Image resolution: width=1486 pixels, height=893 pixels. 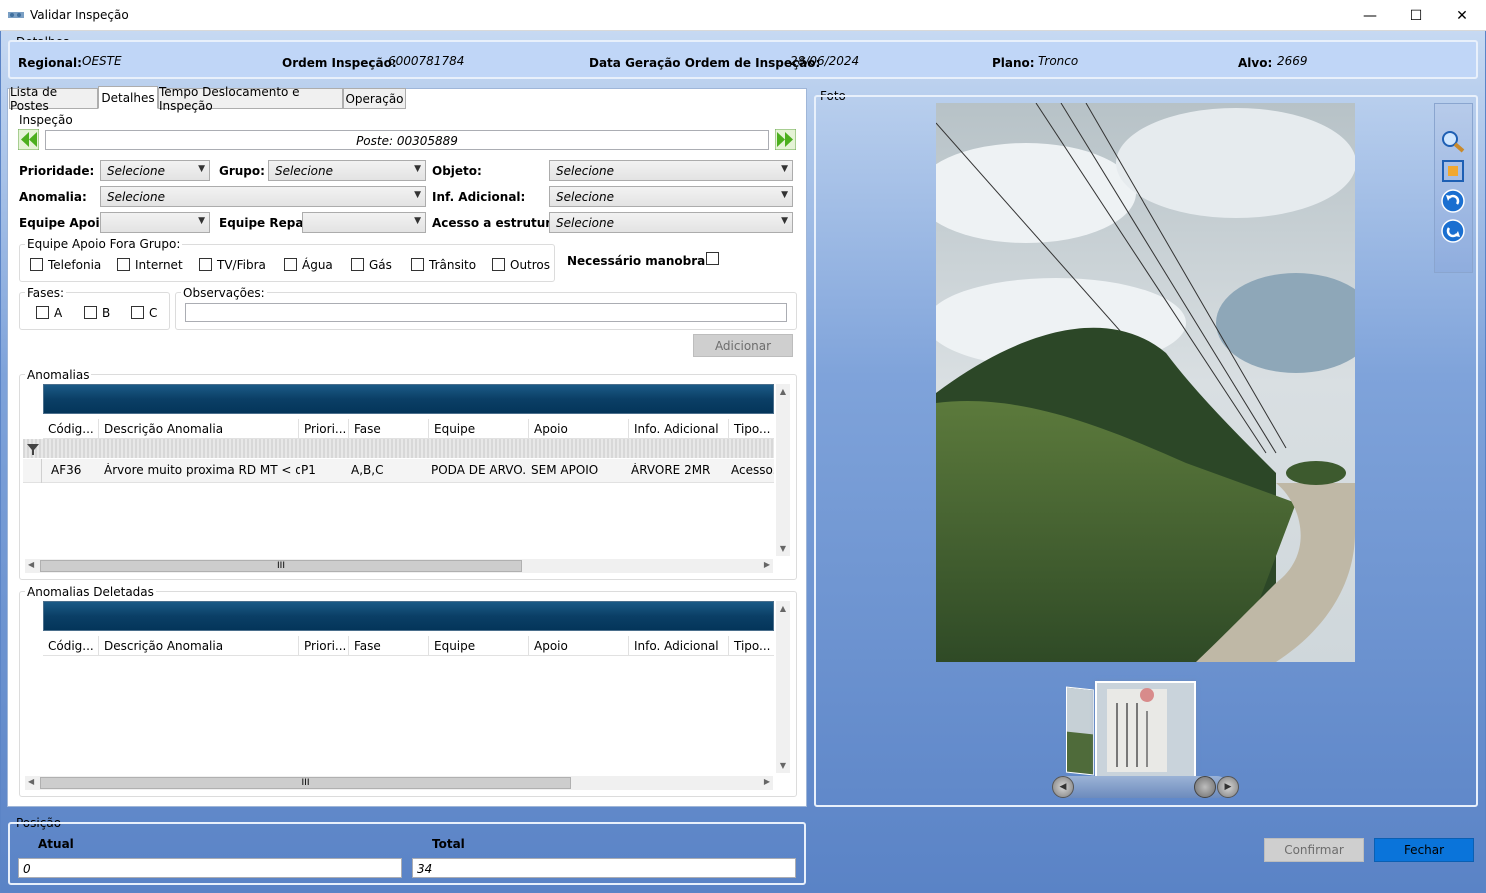 I want to click on agua-checkbox, so click(x=290, y=264).